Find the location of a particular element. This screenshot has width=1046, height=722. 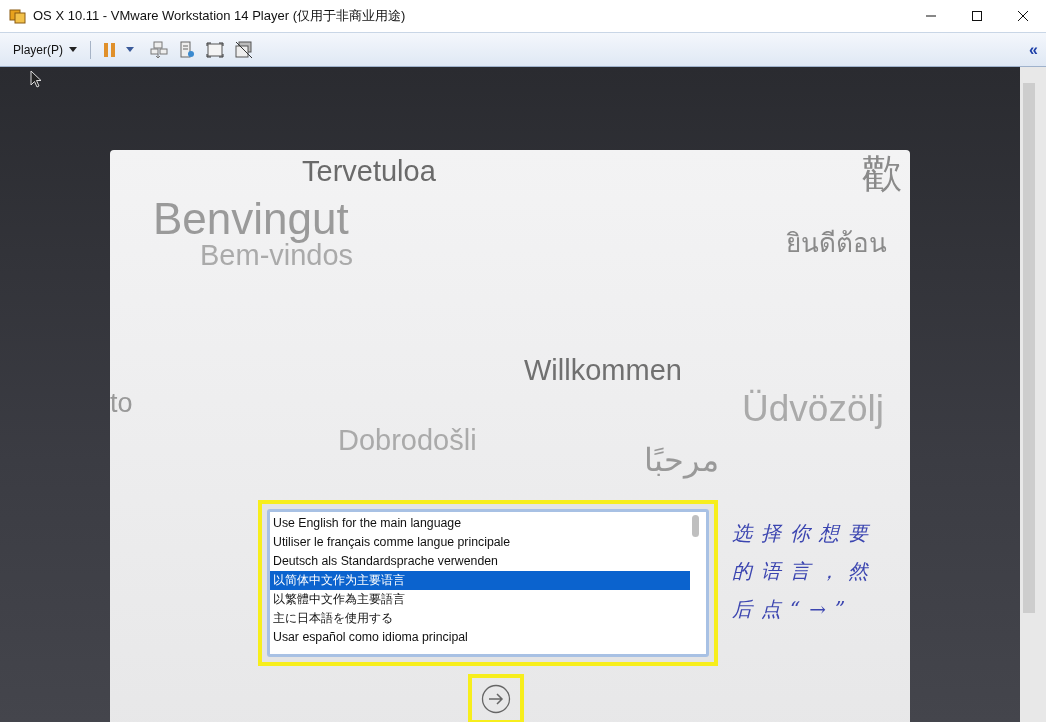

app-icon is located at coordinates (18, 16).